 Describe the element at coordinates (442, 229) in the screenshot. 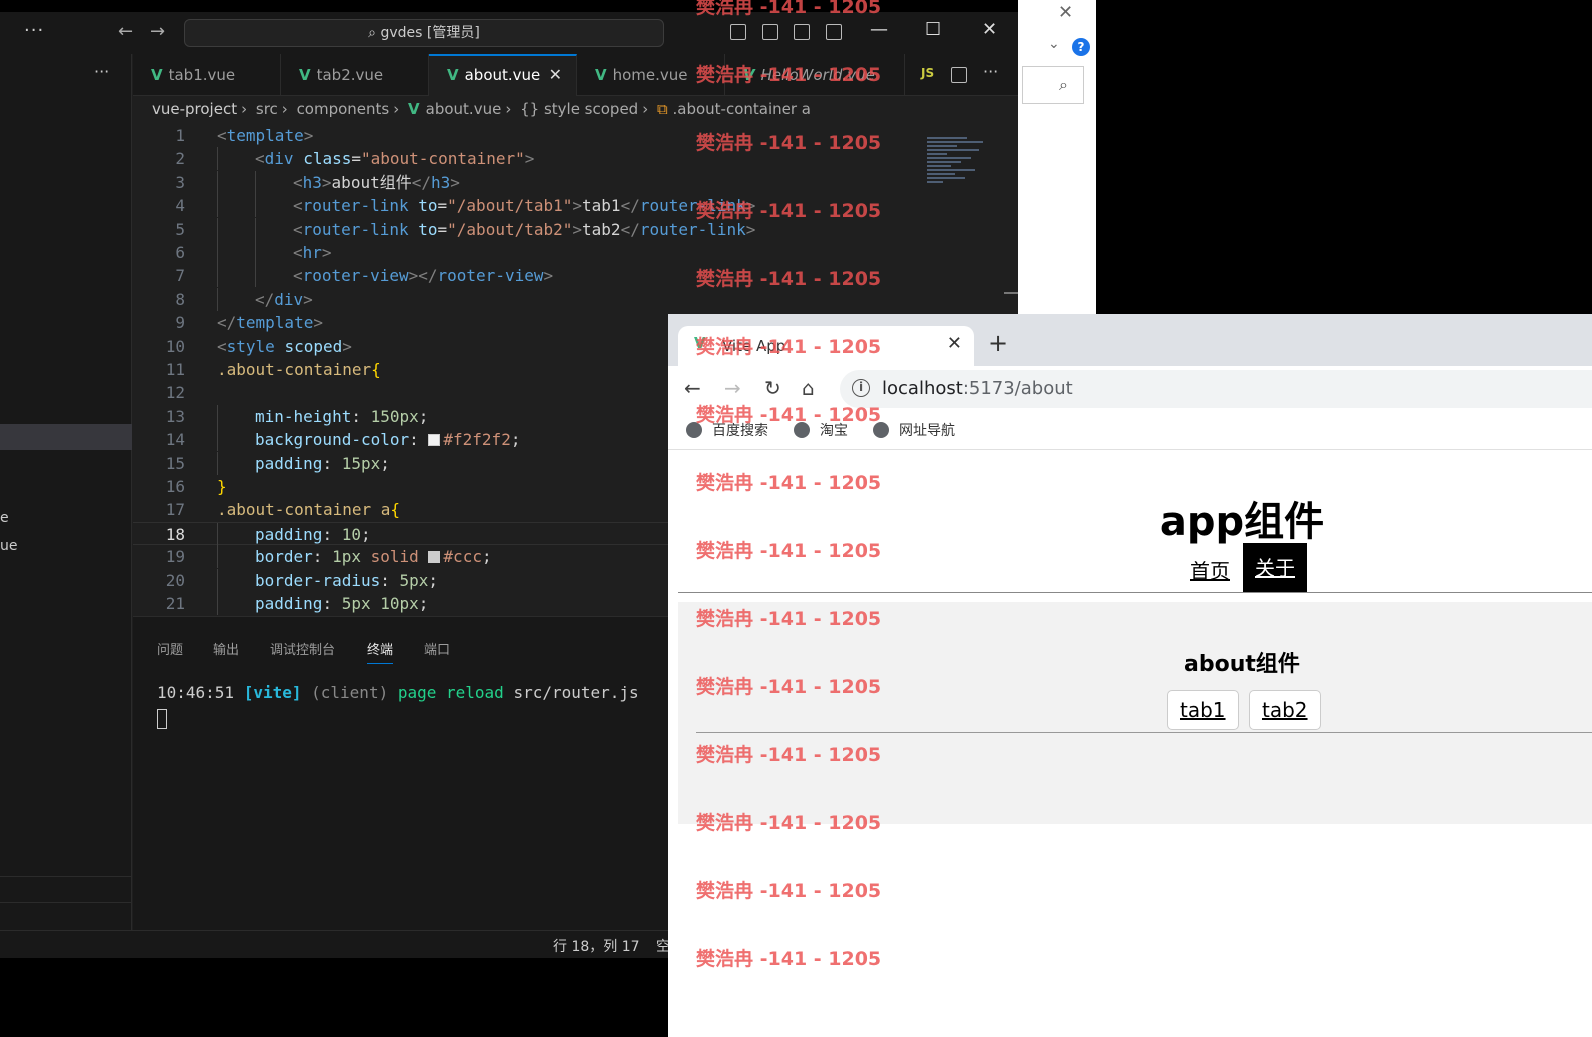

I see `code-token: =` at that location.